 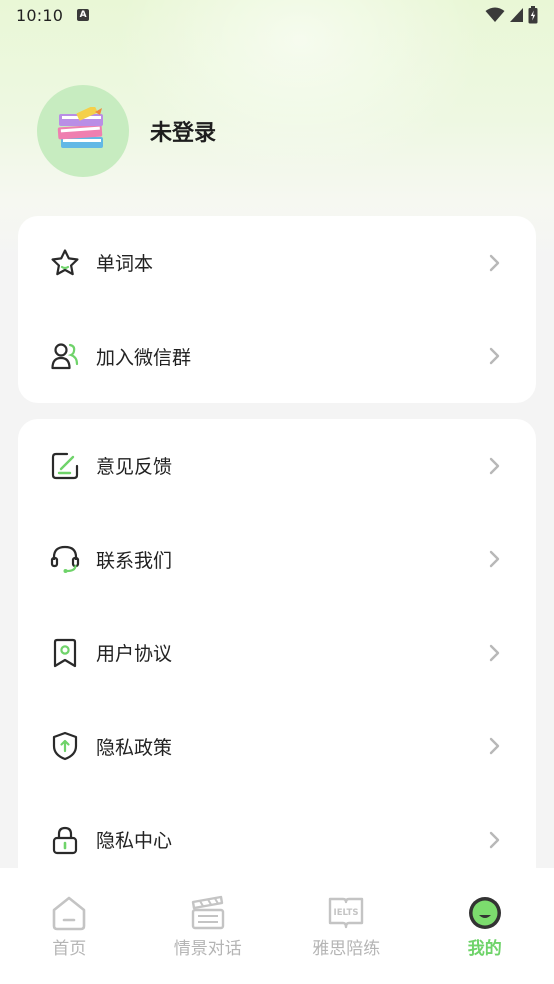 I want to click on menu-item-privacy-policy: 隐私政策, so click(x=277, y=747).